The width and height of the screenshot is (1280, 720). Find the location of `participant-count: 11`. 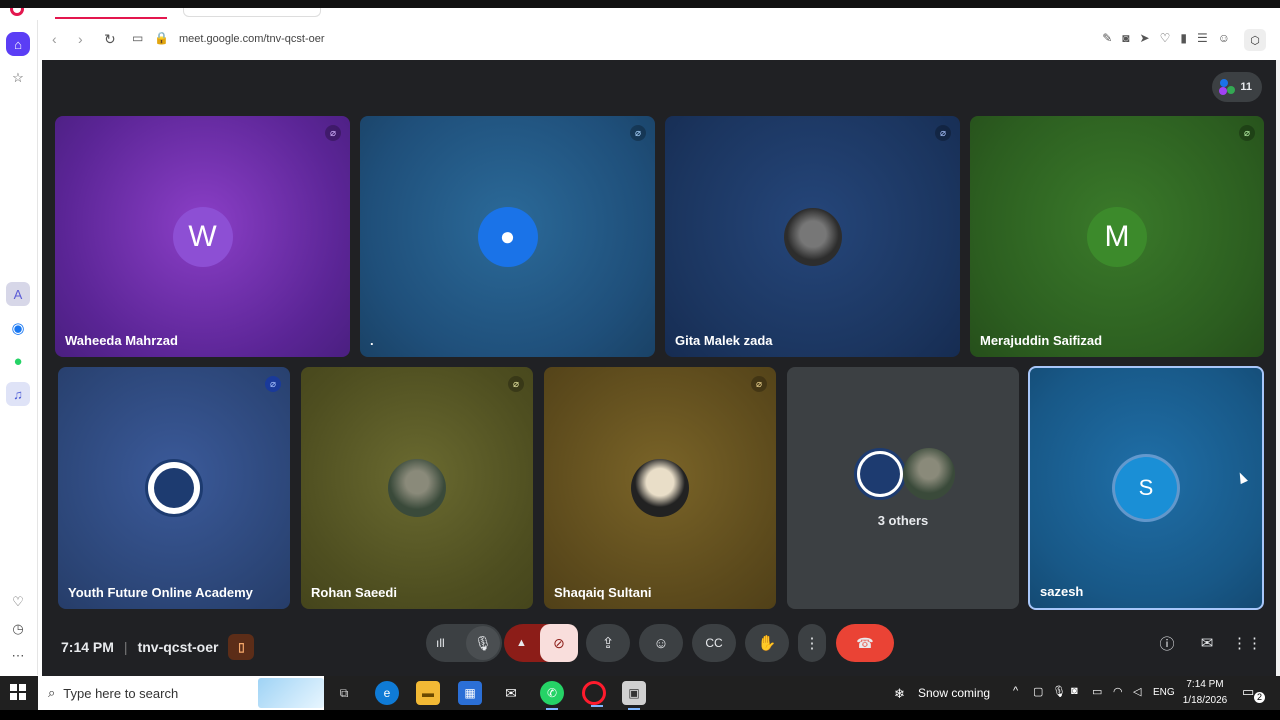

participant-count: 11 is located at coordinates (1246, 87).